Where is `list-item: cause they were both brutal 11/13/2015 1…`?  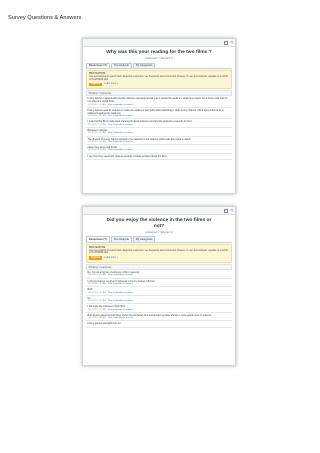
list-item: cause they were both brutal 11/13/2015 1… is located at coordinates (159, 149).